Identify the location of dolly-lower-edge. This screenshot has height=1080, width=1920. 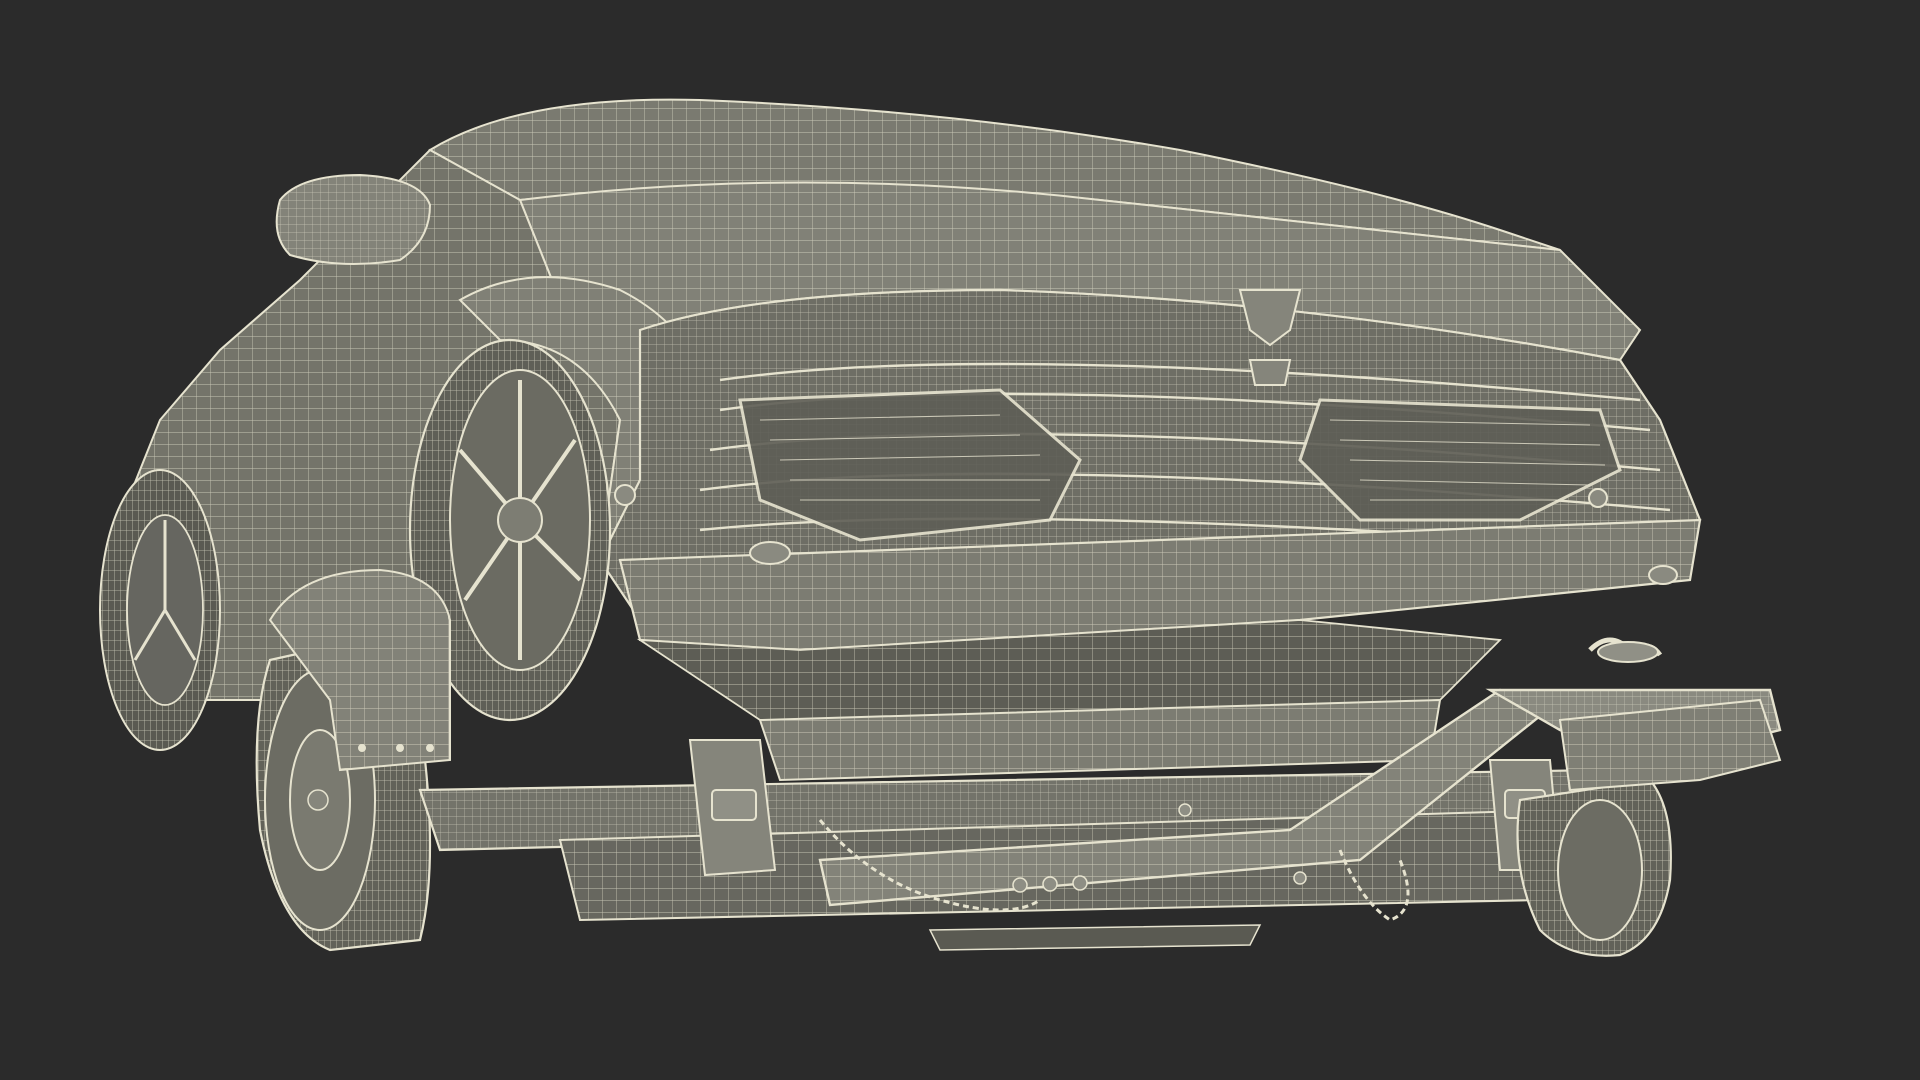
(1095, 937).